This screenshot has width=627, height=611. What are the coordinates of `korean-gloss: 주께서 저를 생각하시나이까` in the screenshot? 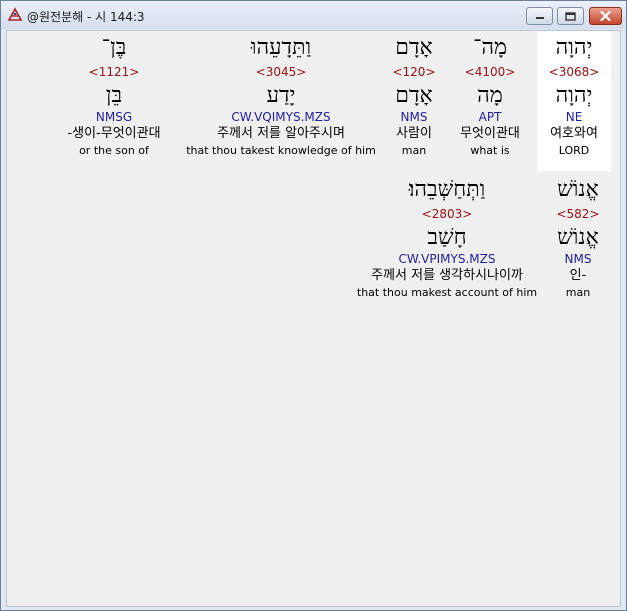 It's located at (447, 275).